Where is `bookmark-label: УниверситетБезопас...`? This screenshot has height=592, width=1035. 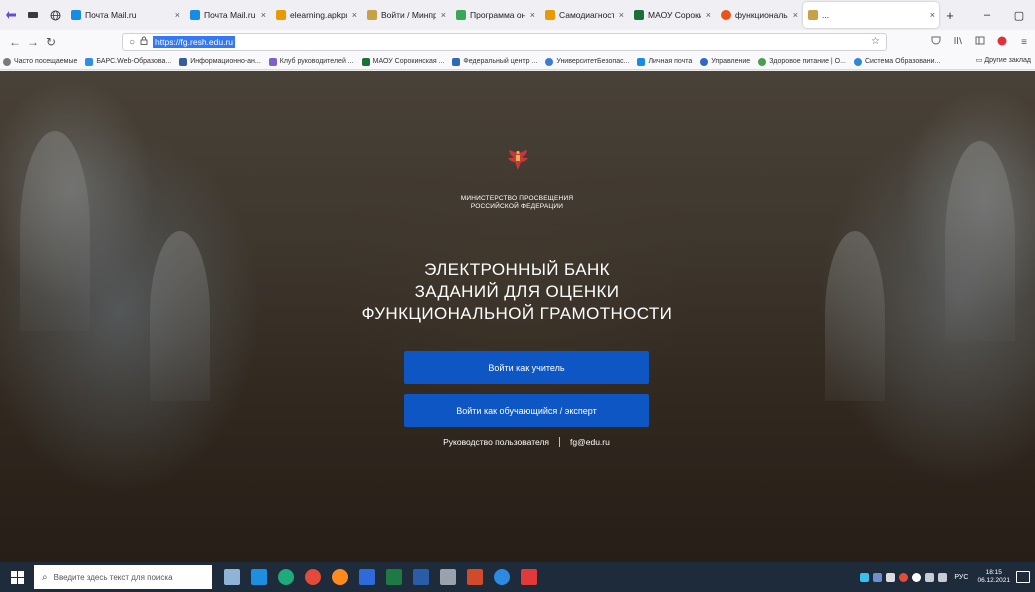
bookmark-label: УниверситетБезопас... is located at coordinates (593, 61).